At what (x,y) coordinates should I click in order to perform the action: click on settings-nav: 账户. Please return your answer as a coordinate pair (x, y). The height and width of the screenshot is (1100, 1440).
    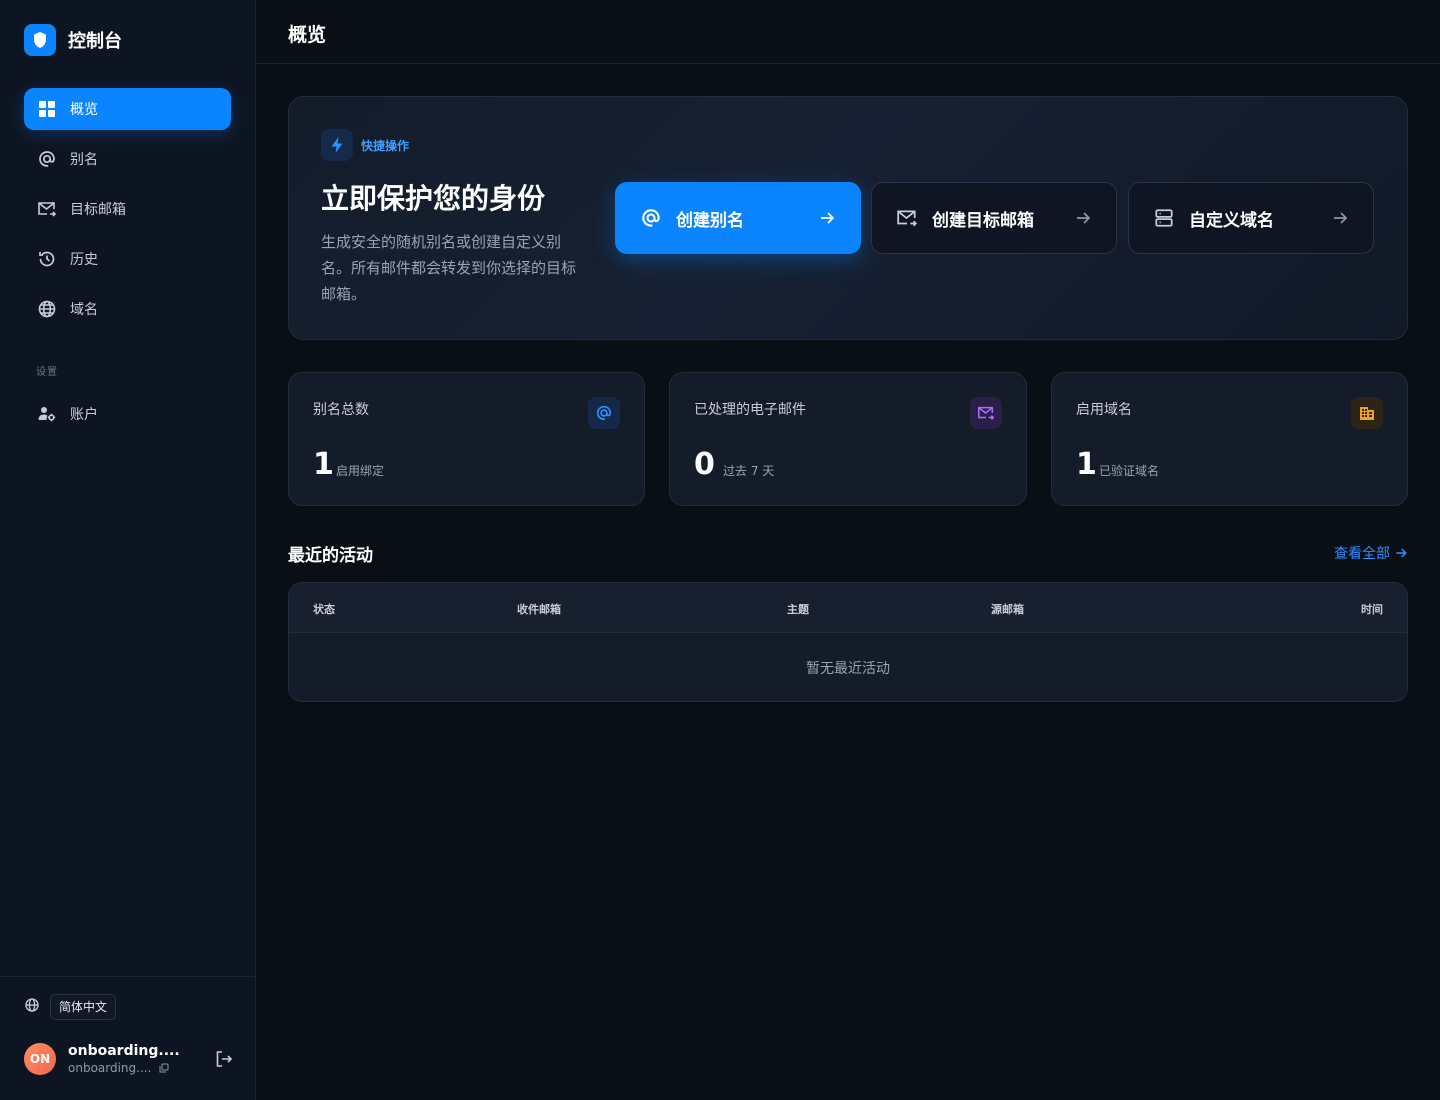
    Looking at the image, I should click on (127, 418).